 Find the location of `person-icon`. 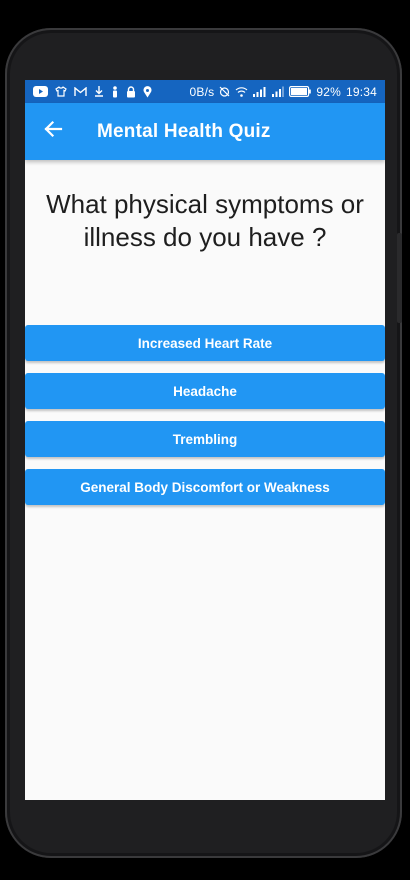

person-icon is located at coordinates (115, 91).